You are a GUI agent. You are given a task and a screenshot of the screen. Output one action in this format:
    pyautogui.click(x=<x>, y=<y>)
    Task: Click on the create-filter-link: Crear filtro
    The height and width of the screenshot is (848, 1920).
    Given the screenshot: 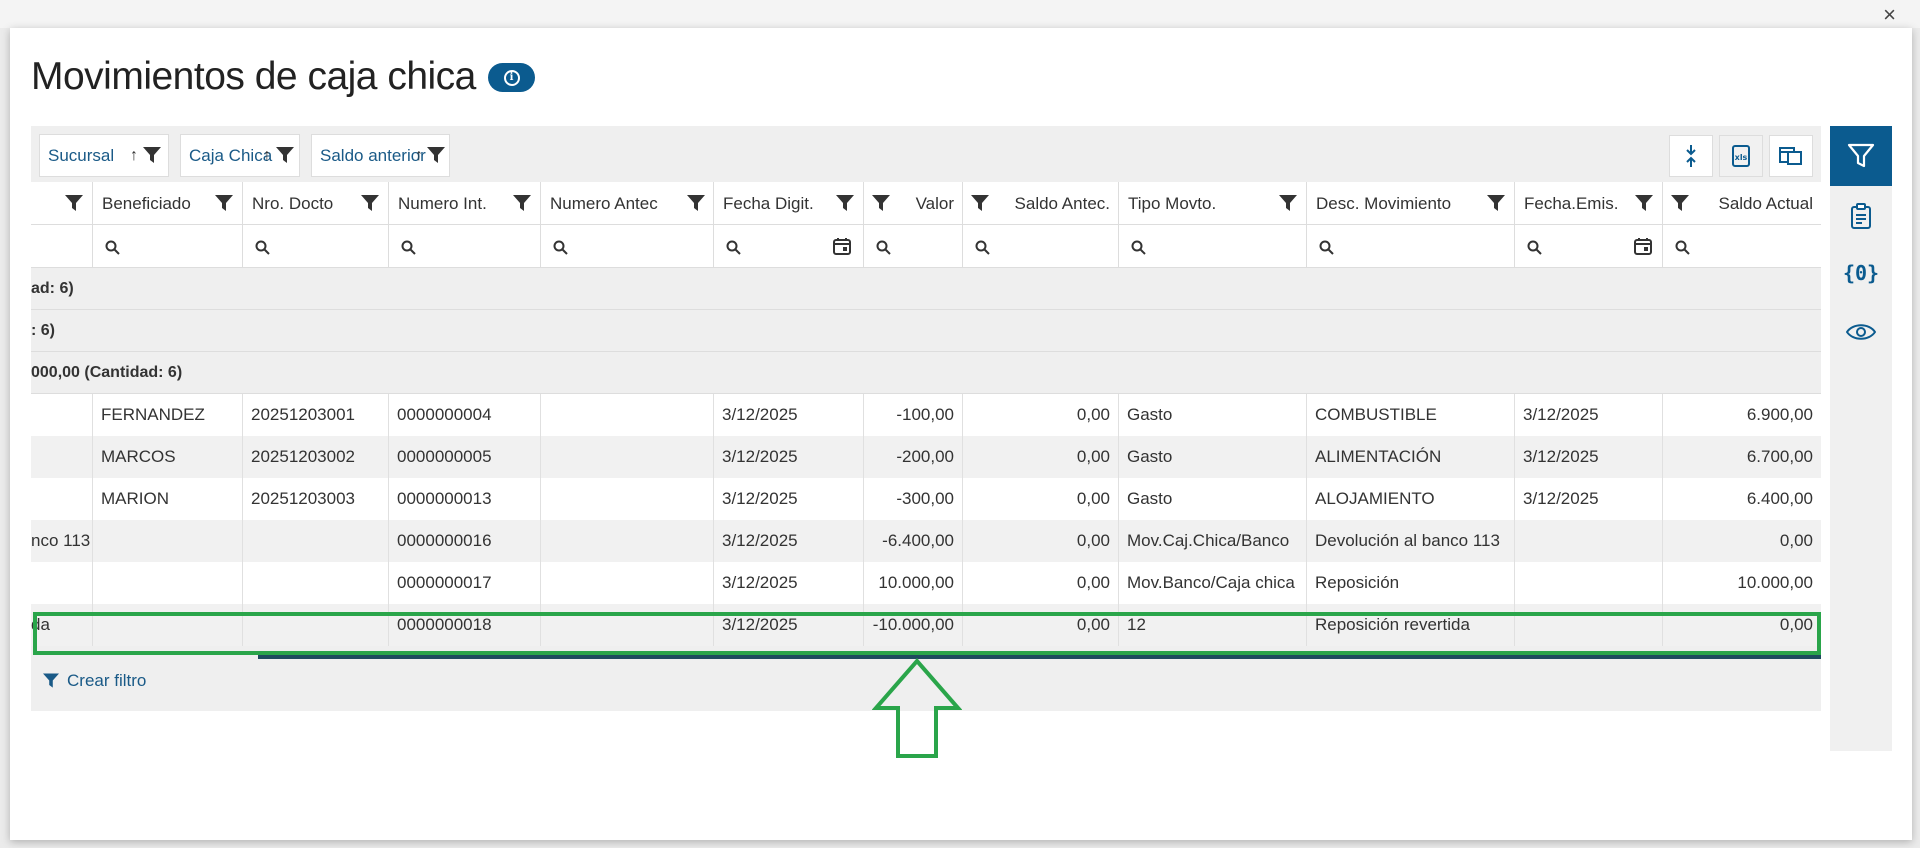 What is the action you would take?
    pyautogui.click(x=94, y=681)
    